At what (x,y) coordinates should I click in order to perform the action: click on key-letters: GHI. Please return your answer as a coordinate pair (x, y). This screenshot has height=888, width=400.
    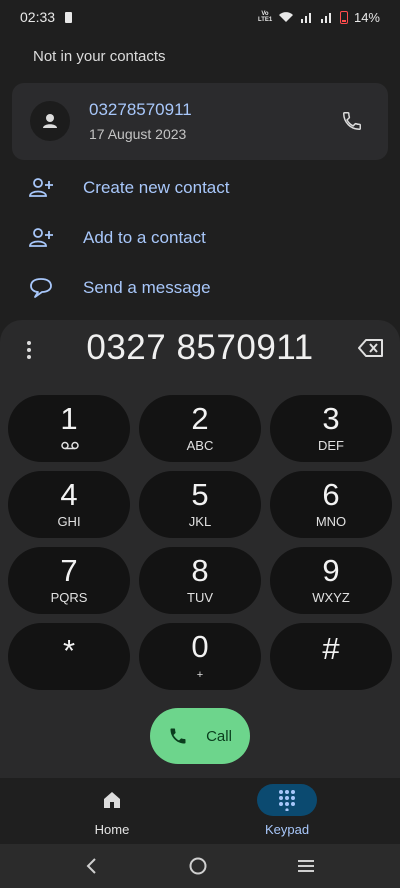
    Looking at the image, I should click on (69, 521).